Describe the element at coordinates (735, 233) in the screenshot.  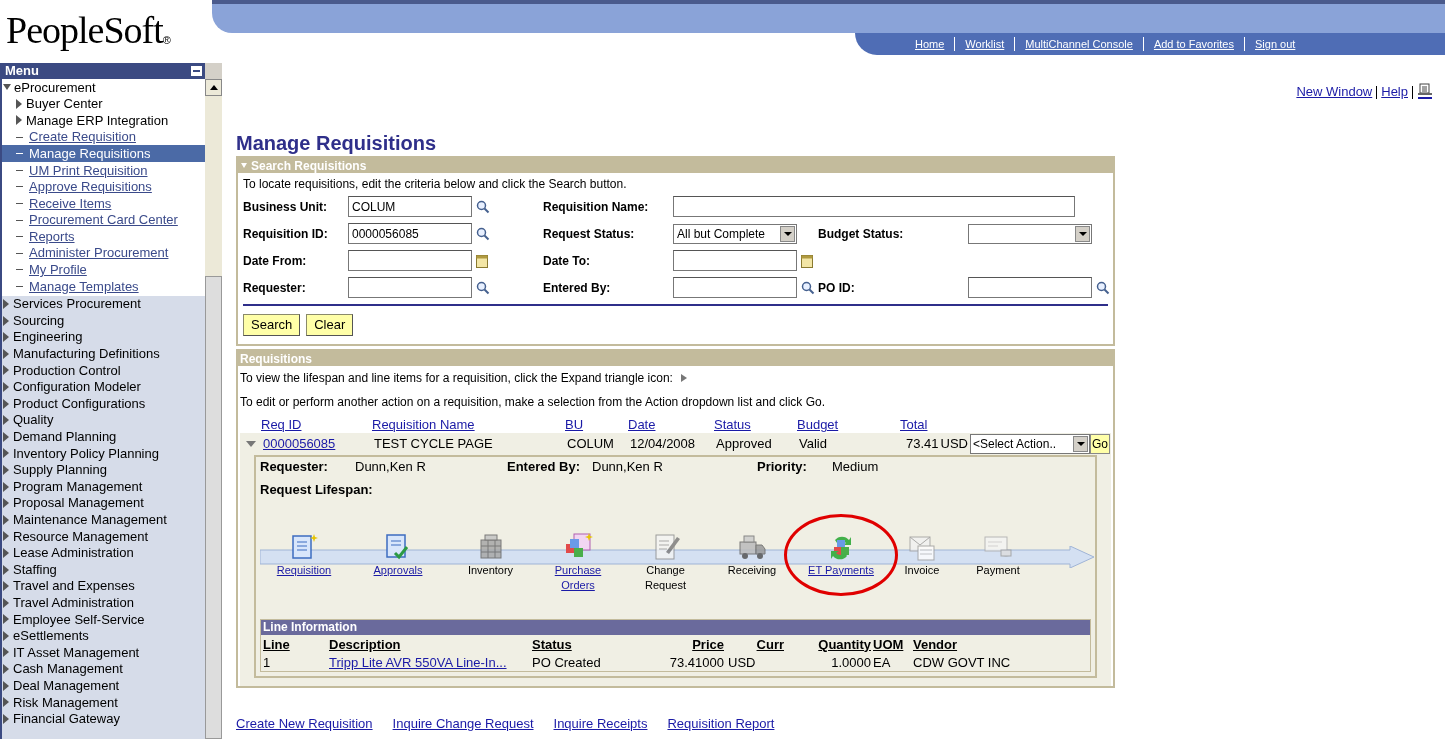
I see `dropdown: All but Complete` at that location.